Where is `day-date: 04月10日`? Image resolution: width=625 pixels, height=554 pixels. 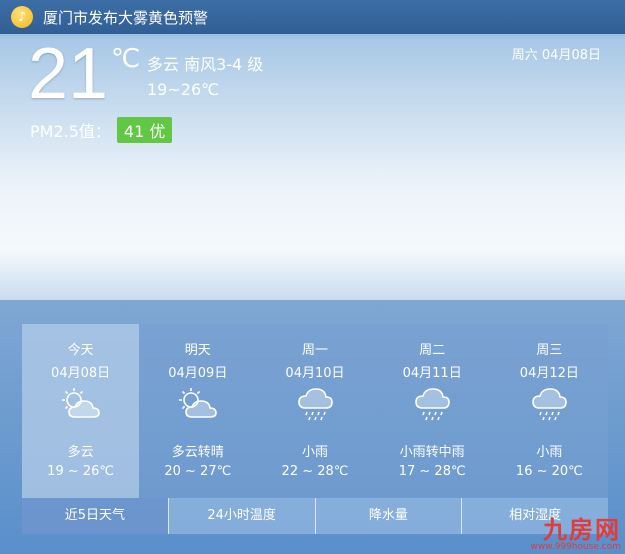
day-date: 04月10日 is located at coordinates (315, 373).